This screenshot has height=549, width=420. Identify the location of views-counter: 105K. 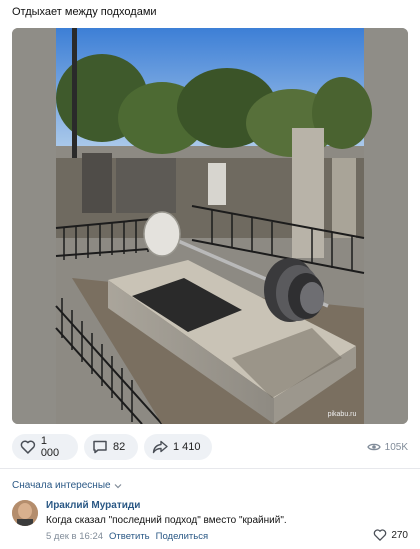
(387, 447).